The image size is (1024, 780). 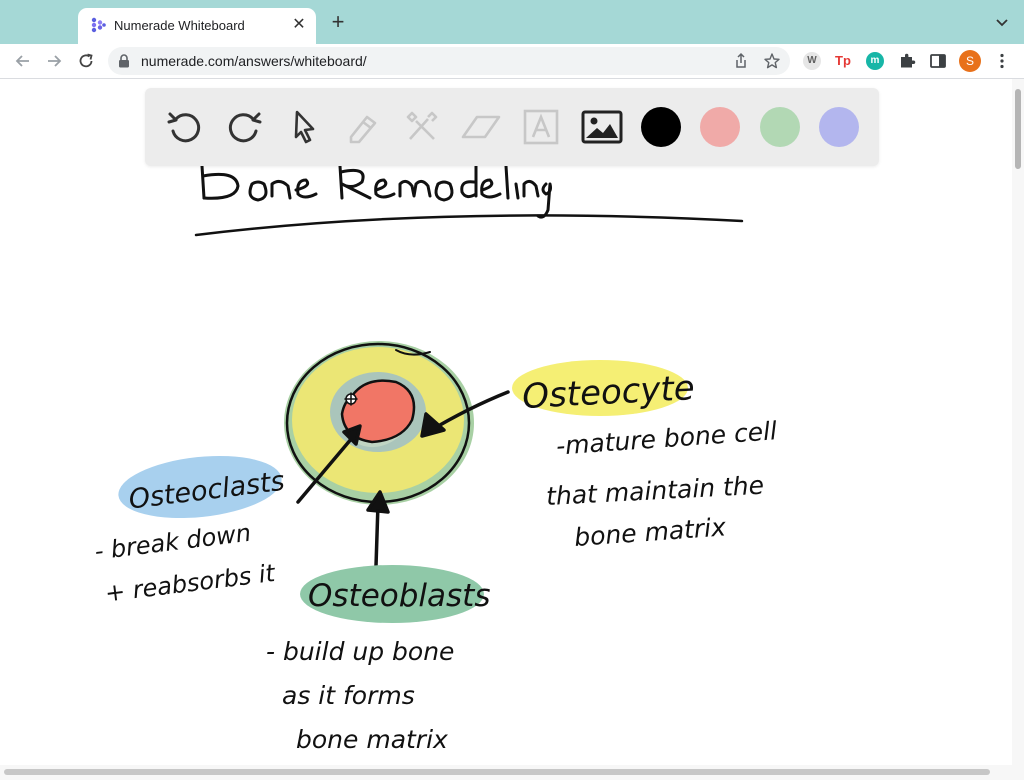 I want to click on side-panel-icon, so click(x=938, y=61).